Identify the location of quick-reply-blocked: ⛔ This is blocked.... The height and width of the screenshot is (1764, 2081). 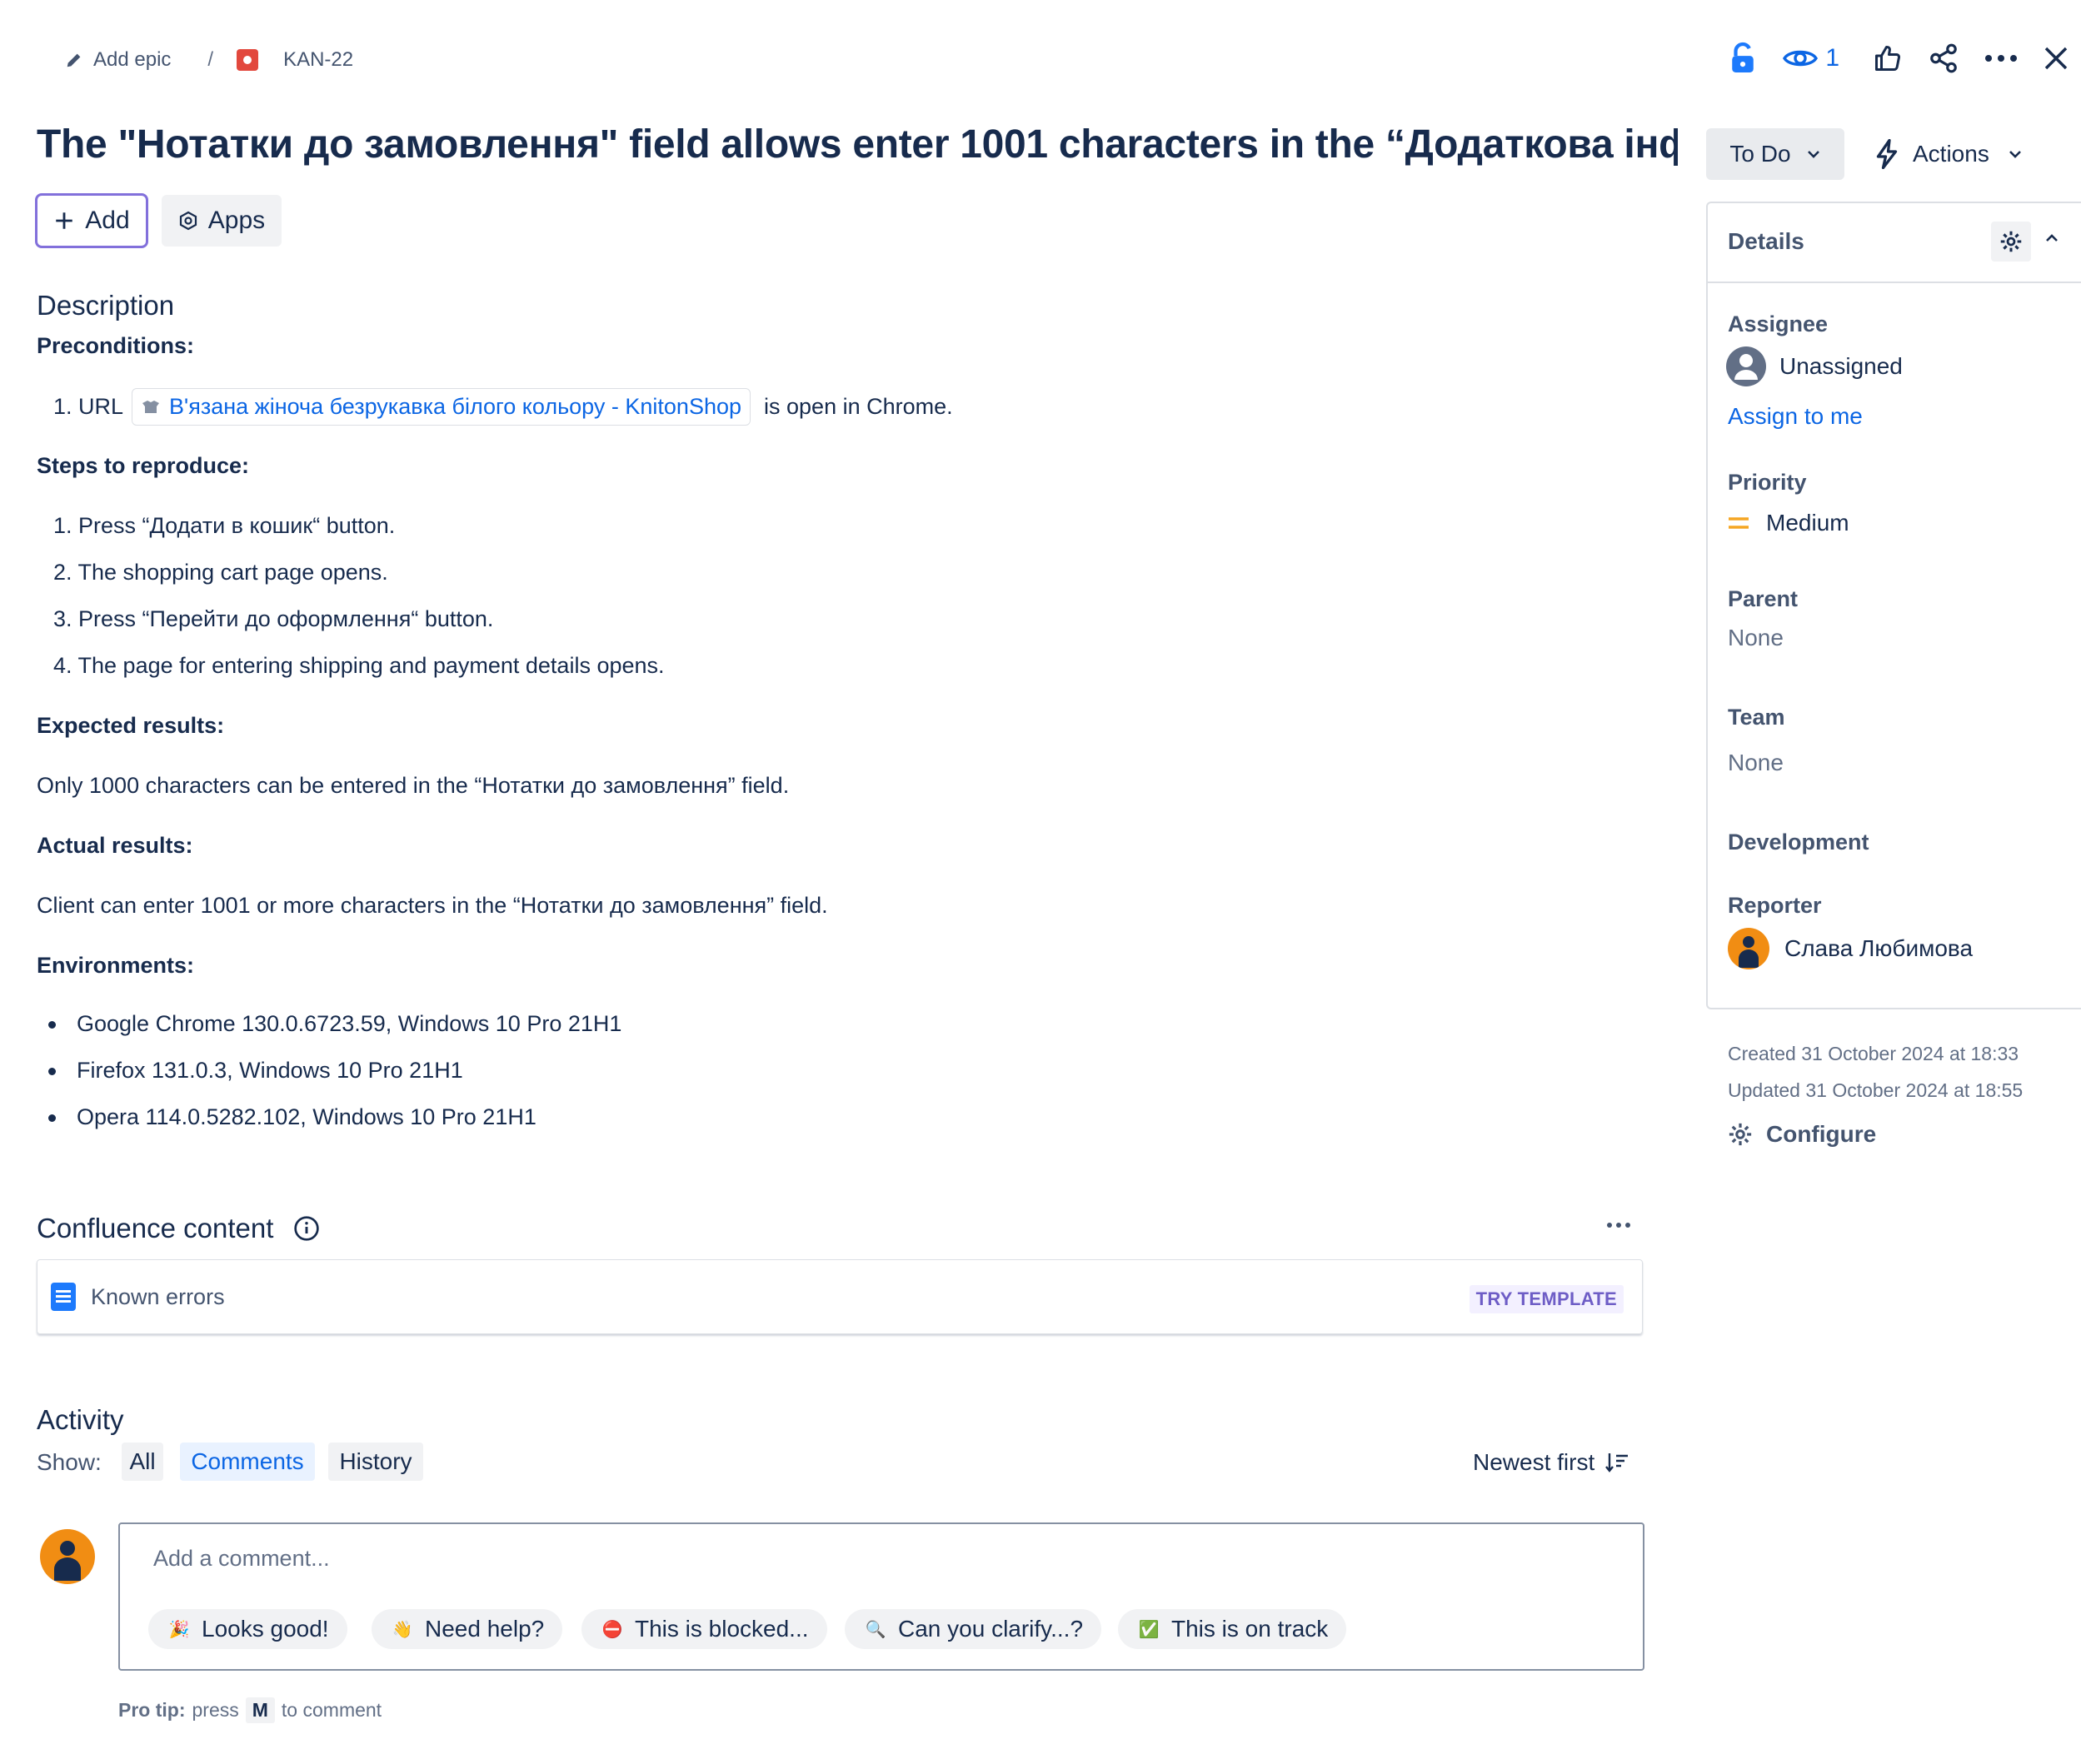
(704, 1629).